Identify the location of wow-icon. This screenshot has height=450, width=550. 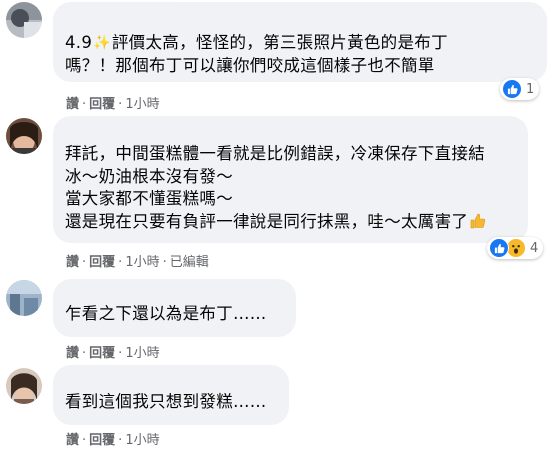
(516, 248).